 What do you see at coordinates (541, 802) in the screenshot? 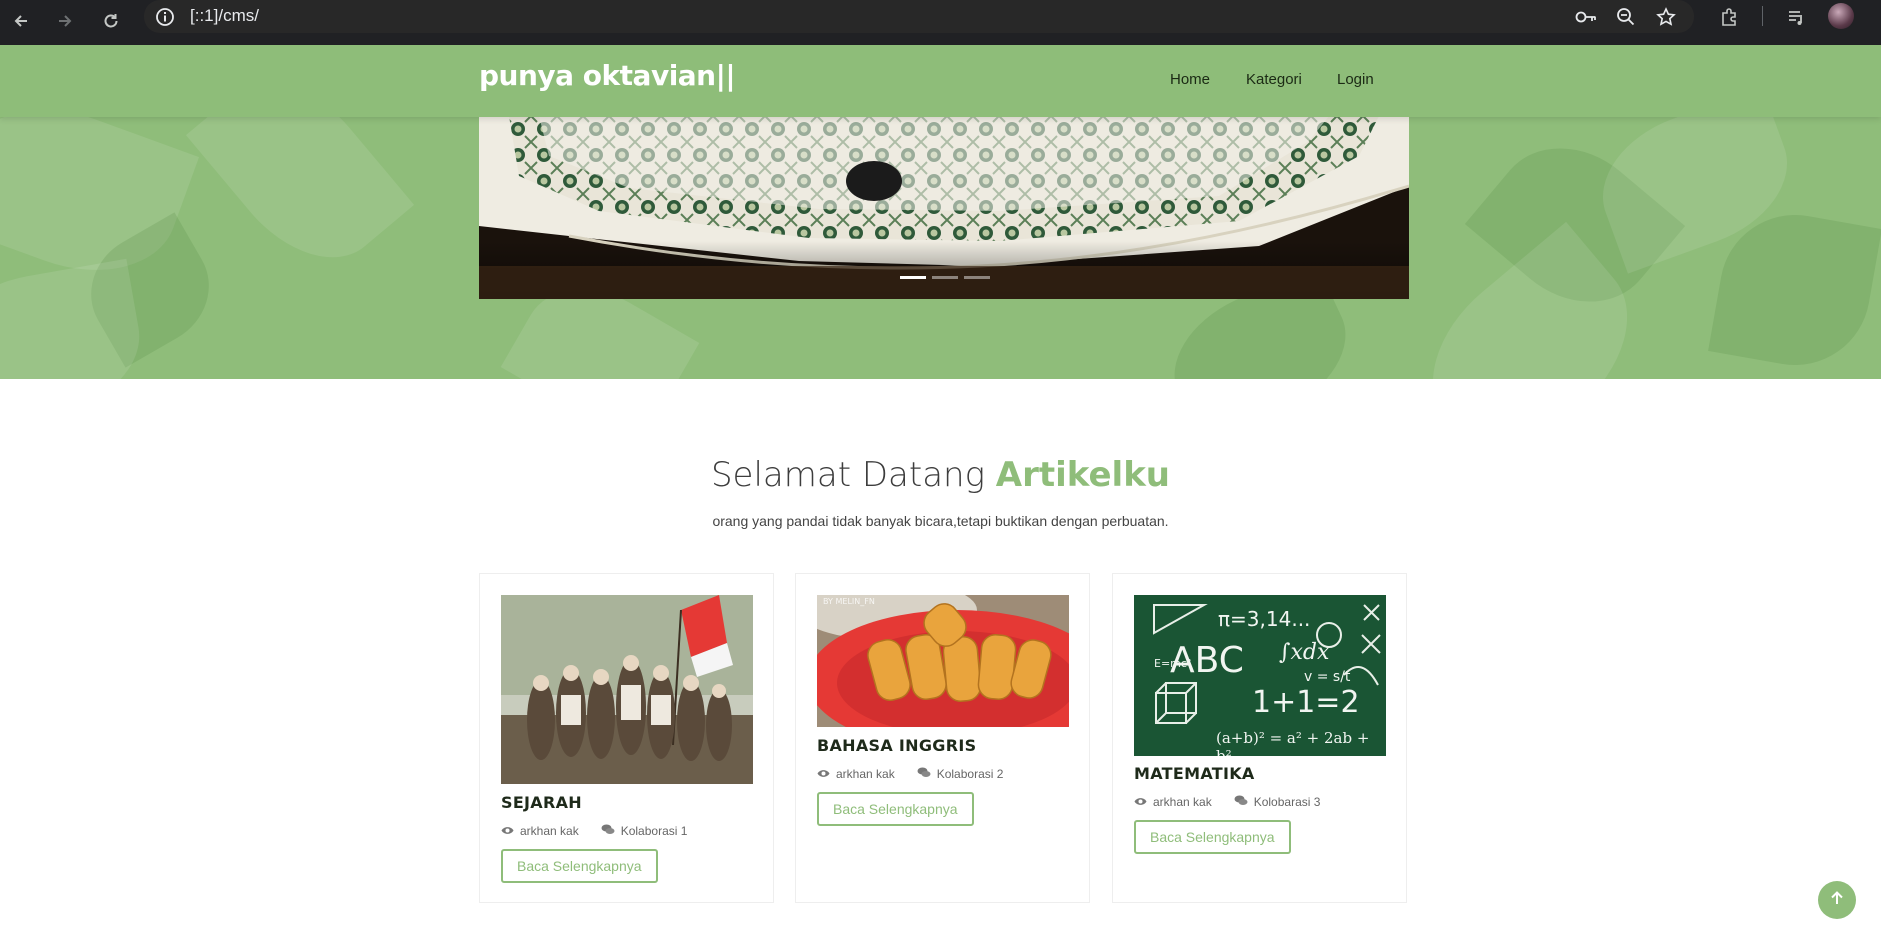
I see `article-title: SEJARAH` at bounding box center [541, 802].